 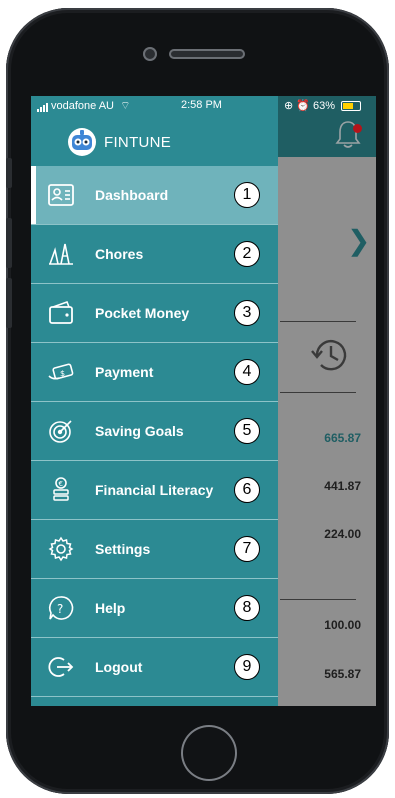 What do you see at coordinates (247, 372) in the screenshot?
I see `menu-item-number-badge: 4` at bounding box center [247, 372].